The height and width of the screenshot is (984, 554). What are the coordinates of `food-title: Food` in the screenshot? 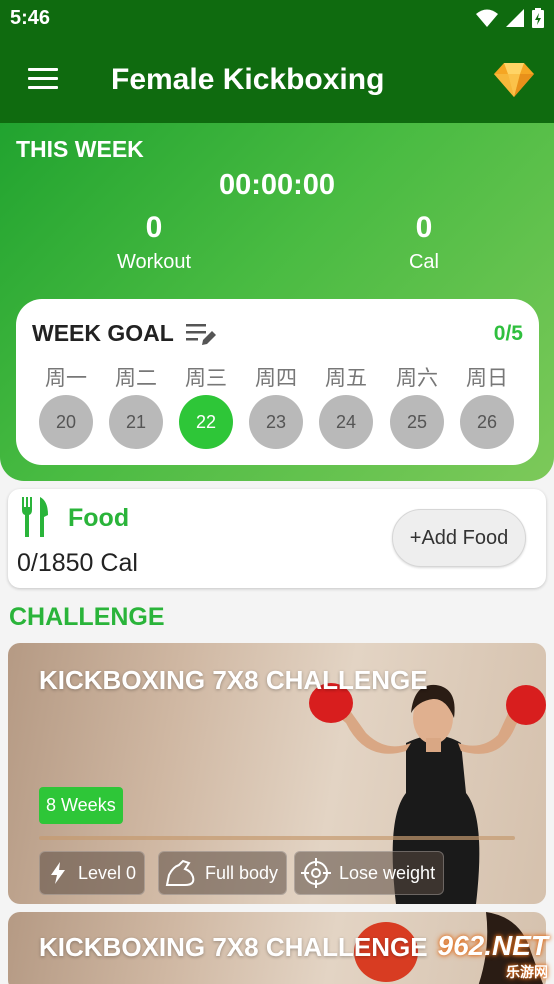 It's located at (99, 518).